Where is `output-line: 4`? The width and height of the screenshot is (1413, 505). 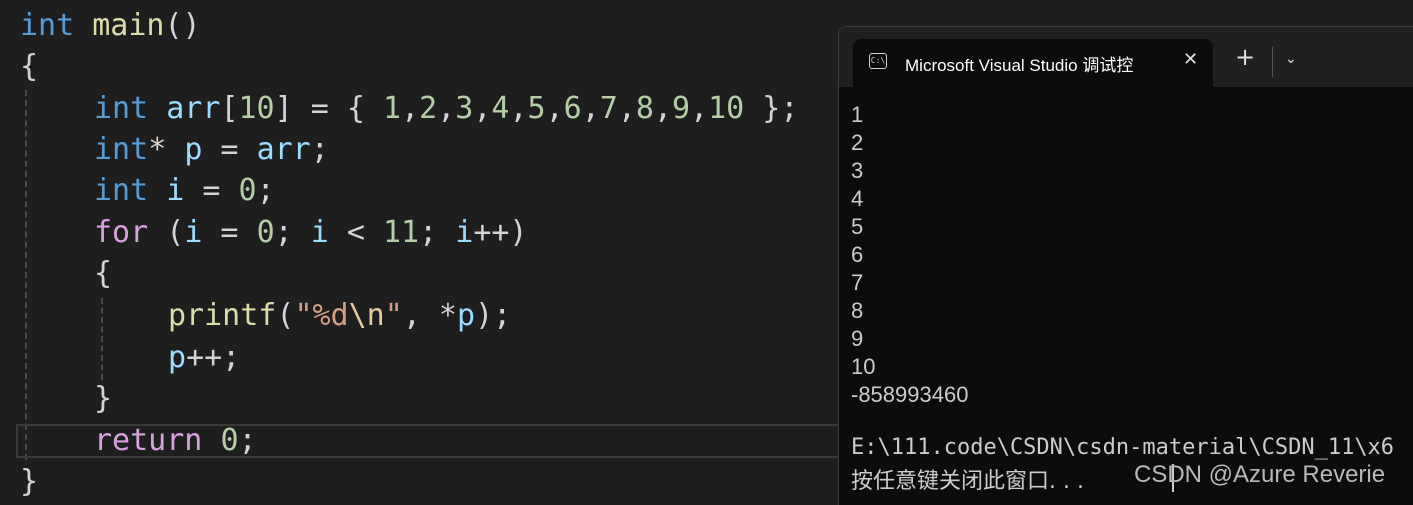 output-line: 4 is located at coordinates (857, 198).